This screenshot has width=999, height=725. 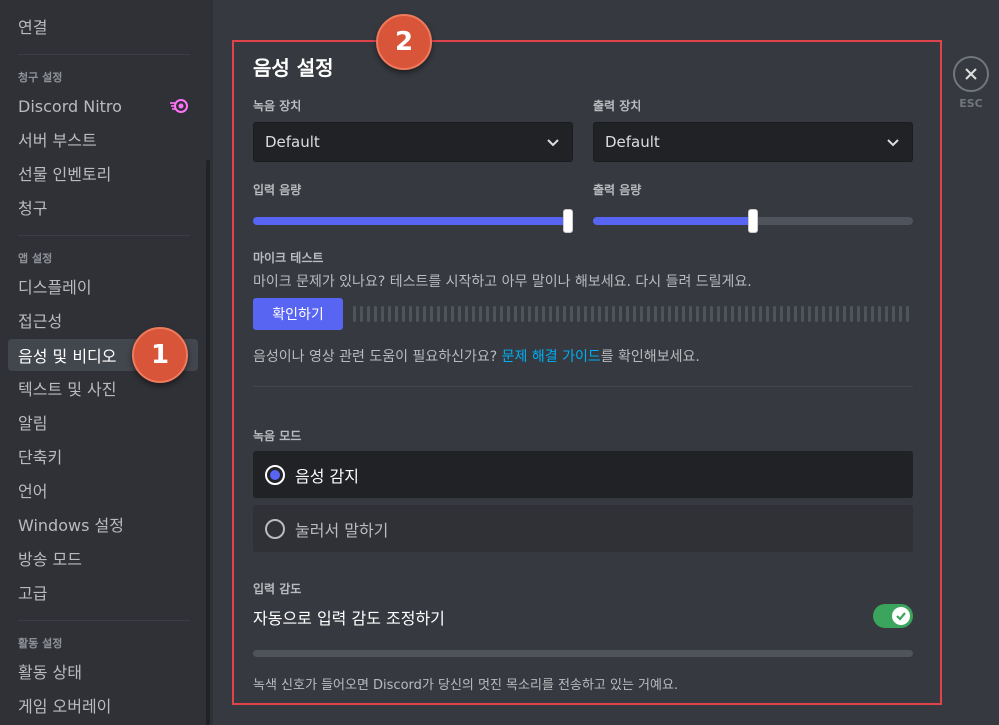 I want to click on sidebar-item-nitro: Discord Nitro, so click(x=103, y=106).